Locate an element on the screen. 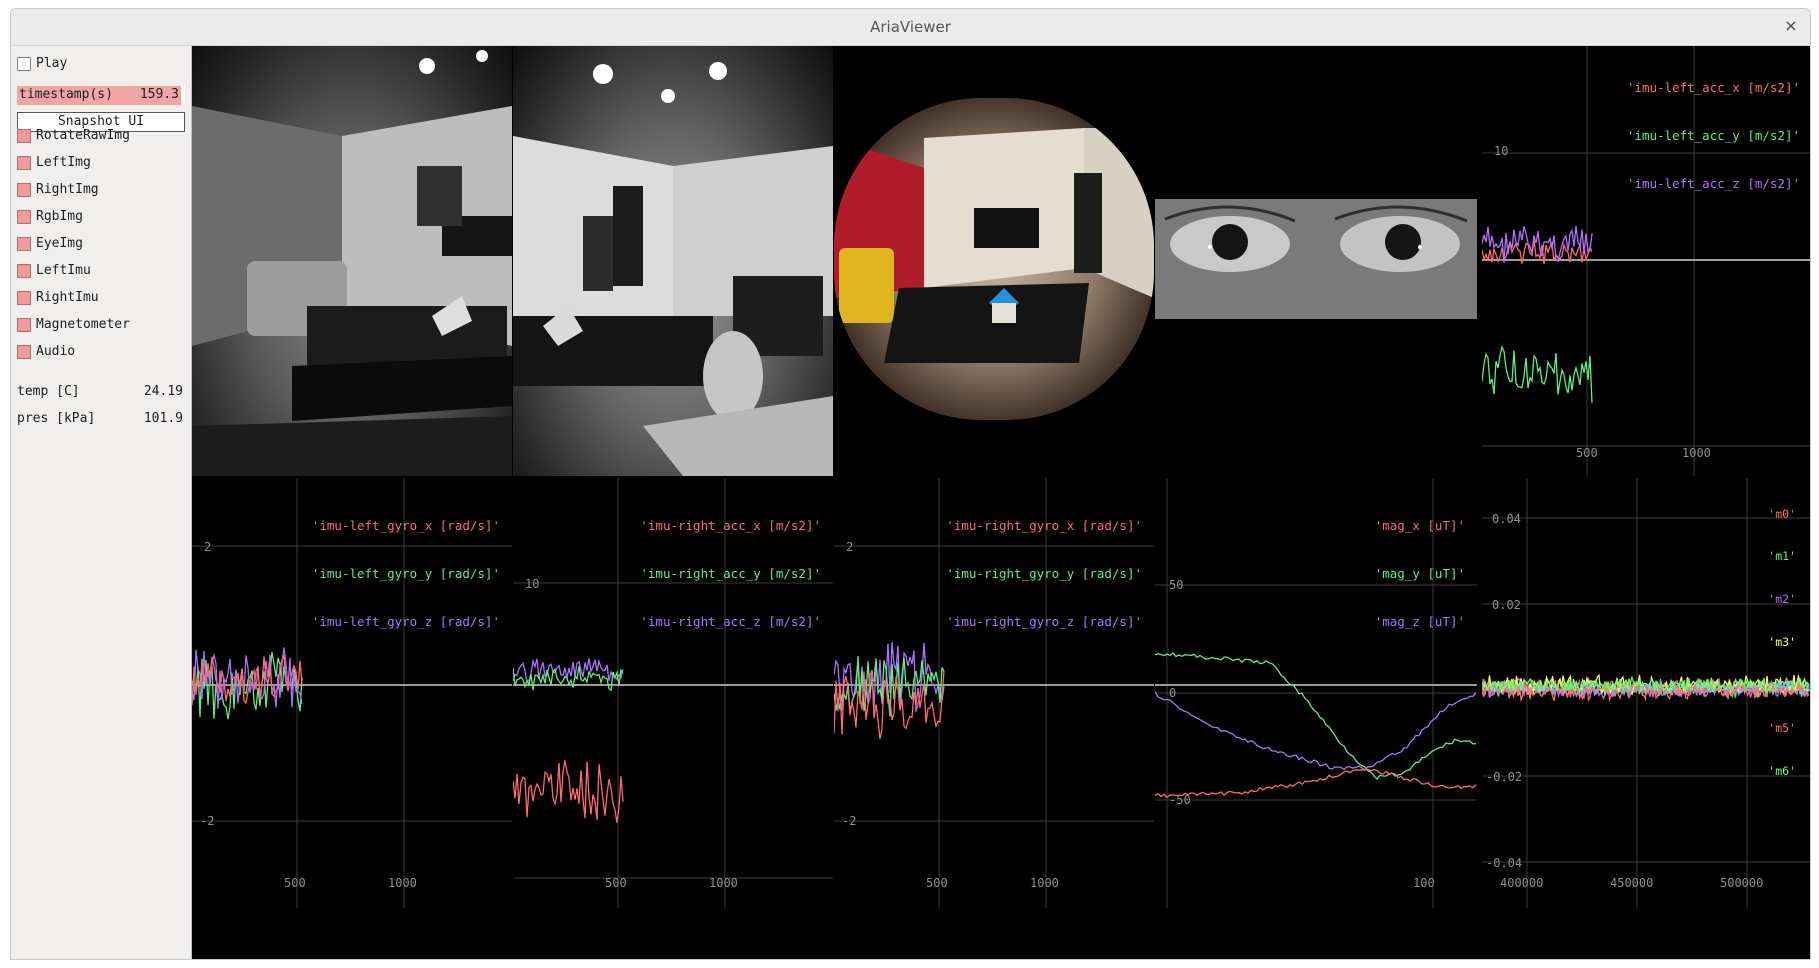  trace-mag-z is located at coordinates (1316, 730).